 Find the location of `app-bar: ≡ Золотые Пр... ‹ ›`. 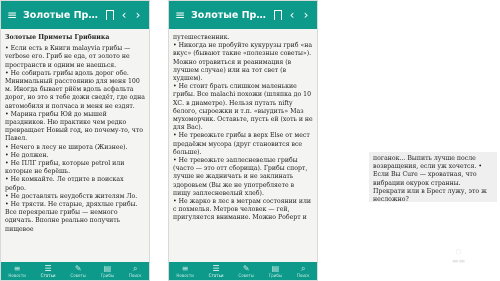

app-bar: ≡ Золотые Пр... ‹ › is located at coordinates (243, 15).